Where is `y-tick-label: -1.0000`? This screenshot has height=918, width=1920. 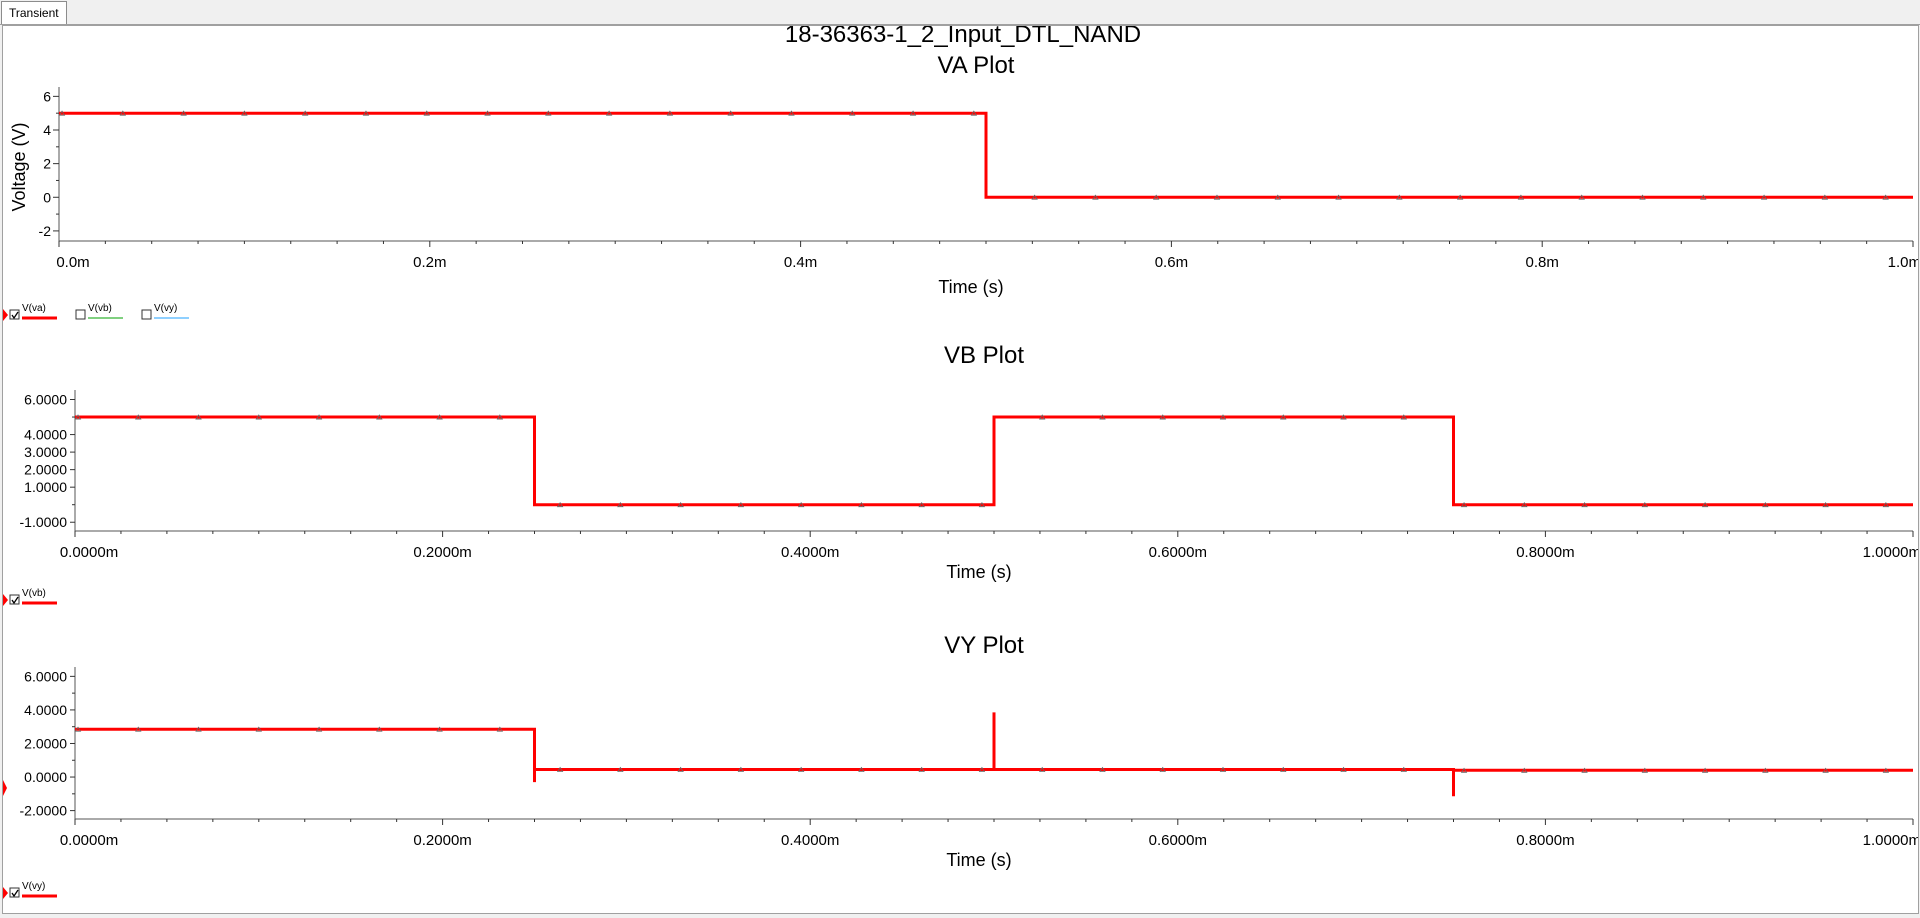 y-tick-label: -1.0000 is located at coordinates (44, 522).